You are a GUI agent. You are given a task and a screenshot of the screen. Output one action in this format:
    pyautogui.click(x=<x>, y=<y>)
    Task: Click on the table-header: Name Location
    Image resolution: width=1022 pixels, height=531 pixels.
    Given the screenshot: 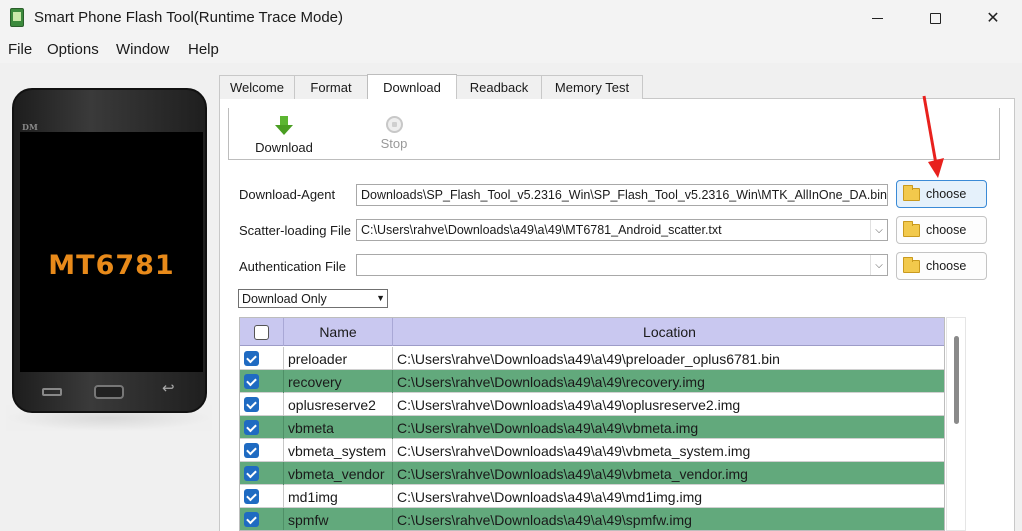 What is the action you would take?
    pyautogui.click(x=592, y=332)
    